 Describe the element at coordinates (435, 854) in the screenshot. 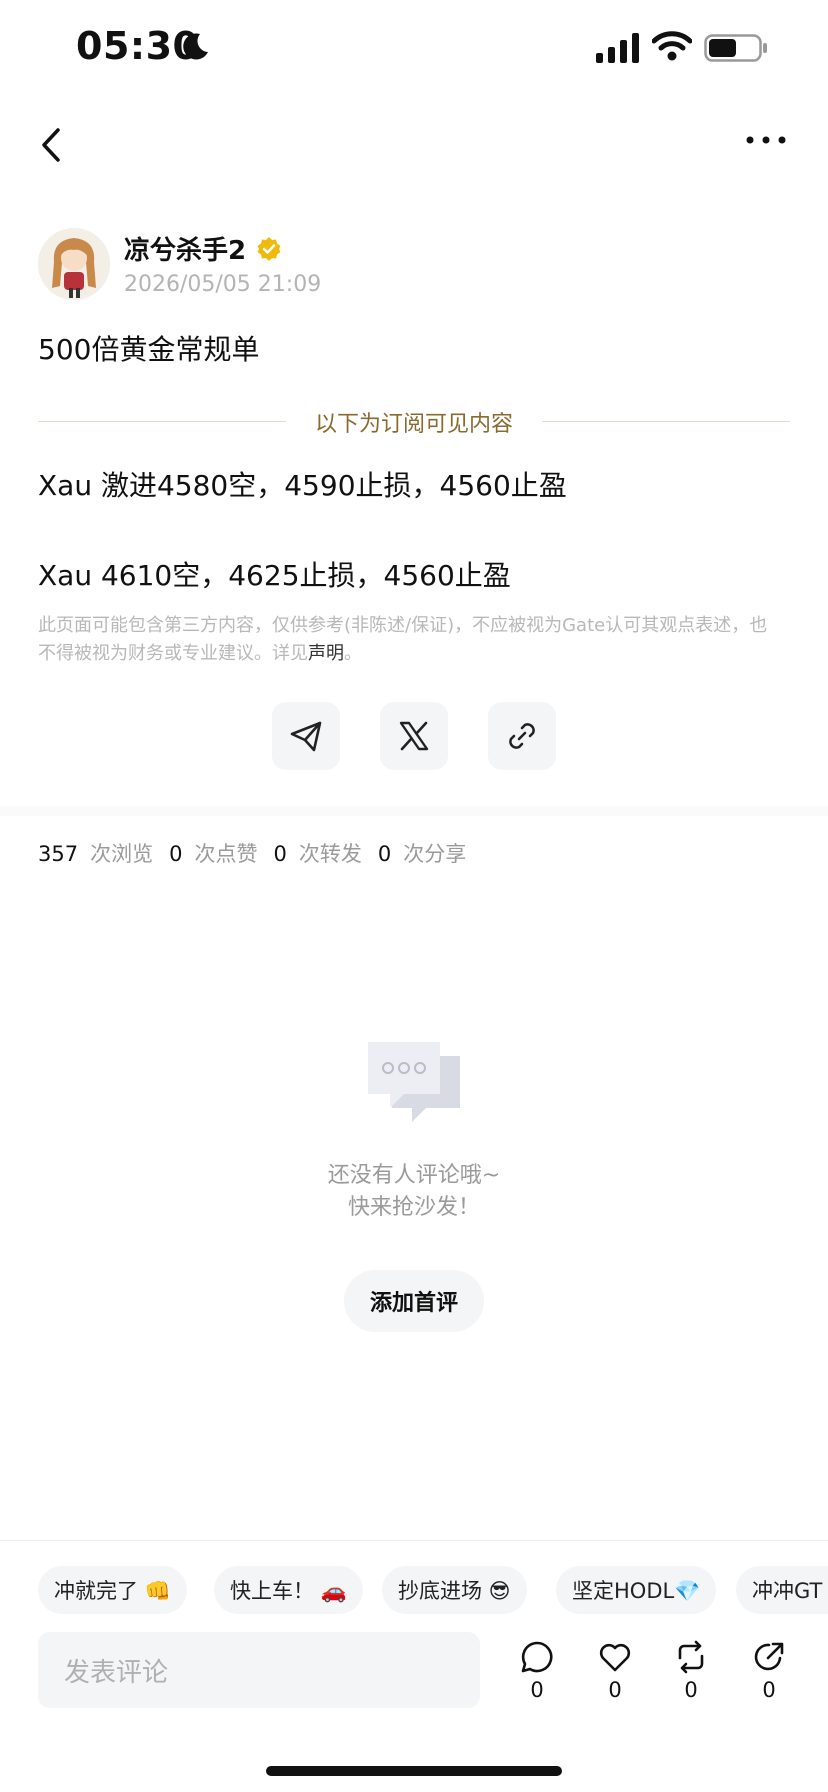

I see `shares-label: 次分享` at that location.